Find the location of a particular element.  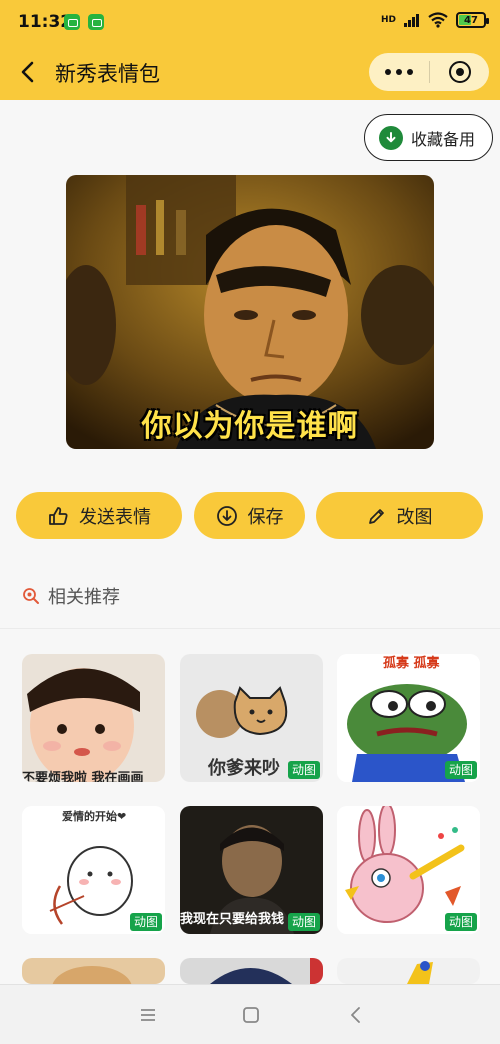

thumbs-up-icon is located at coordinates (58, 515).